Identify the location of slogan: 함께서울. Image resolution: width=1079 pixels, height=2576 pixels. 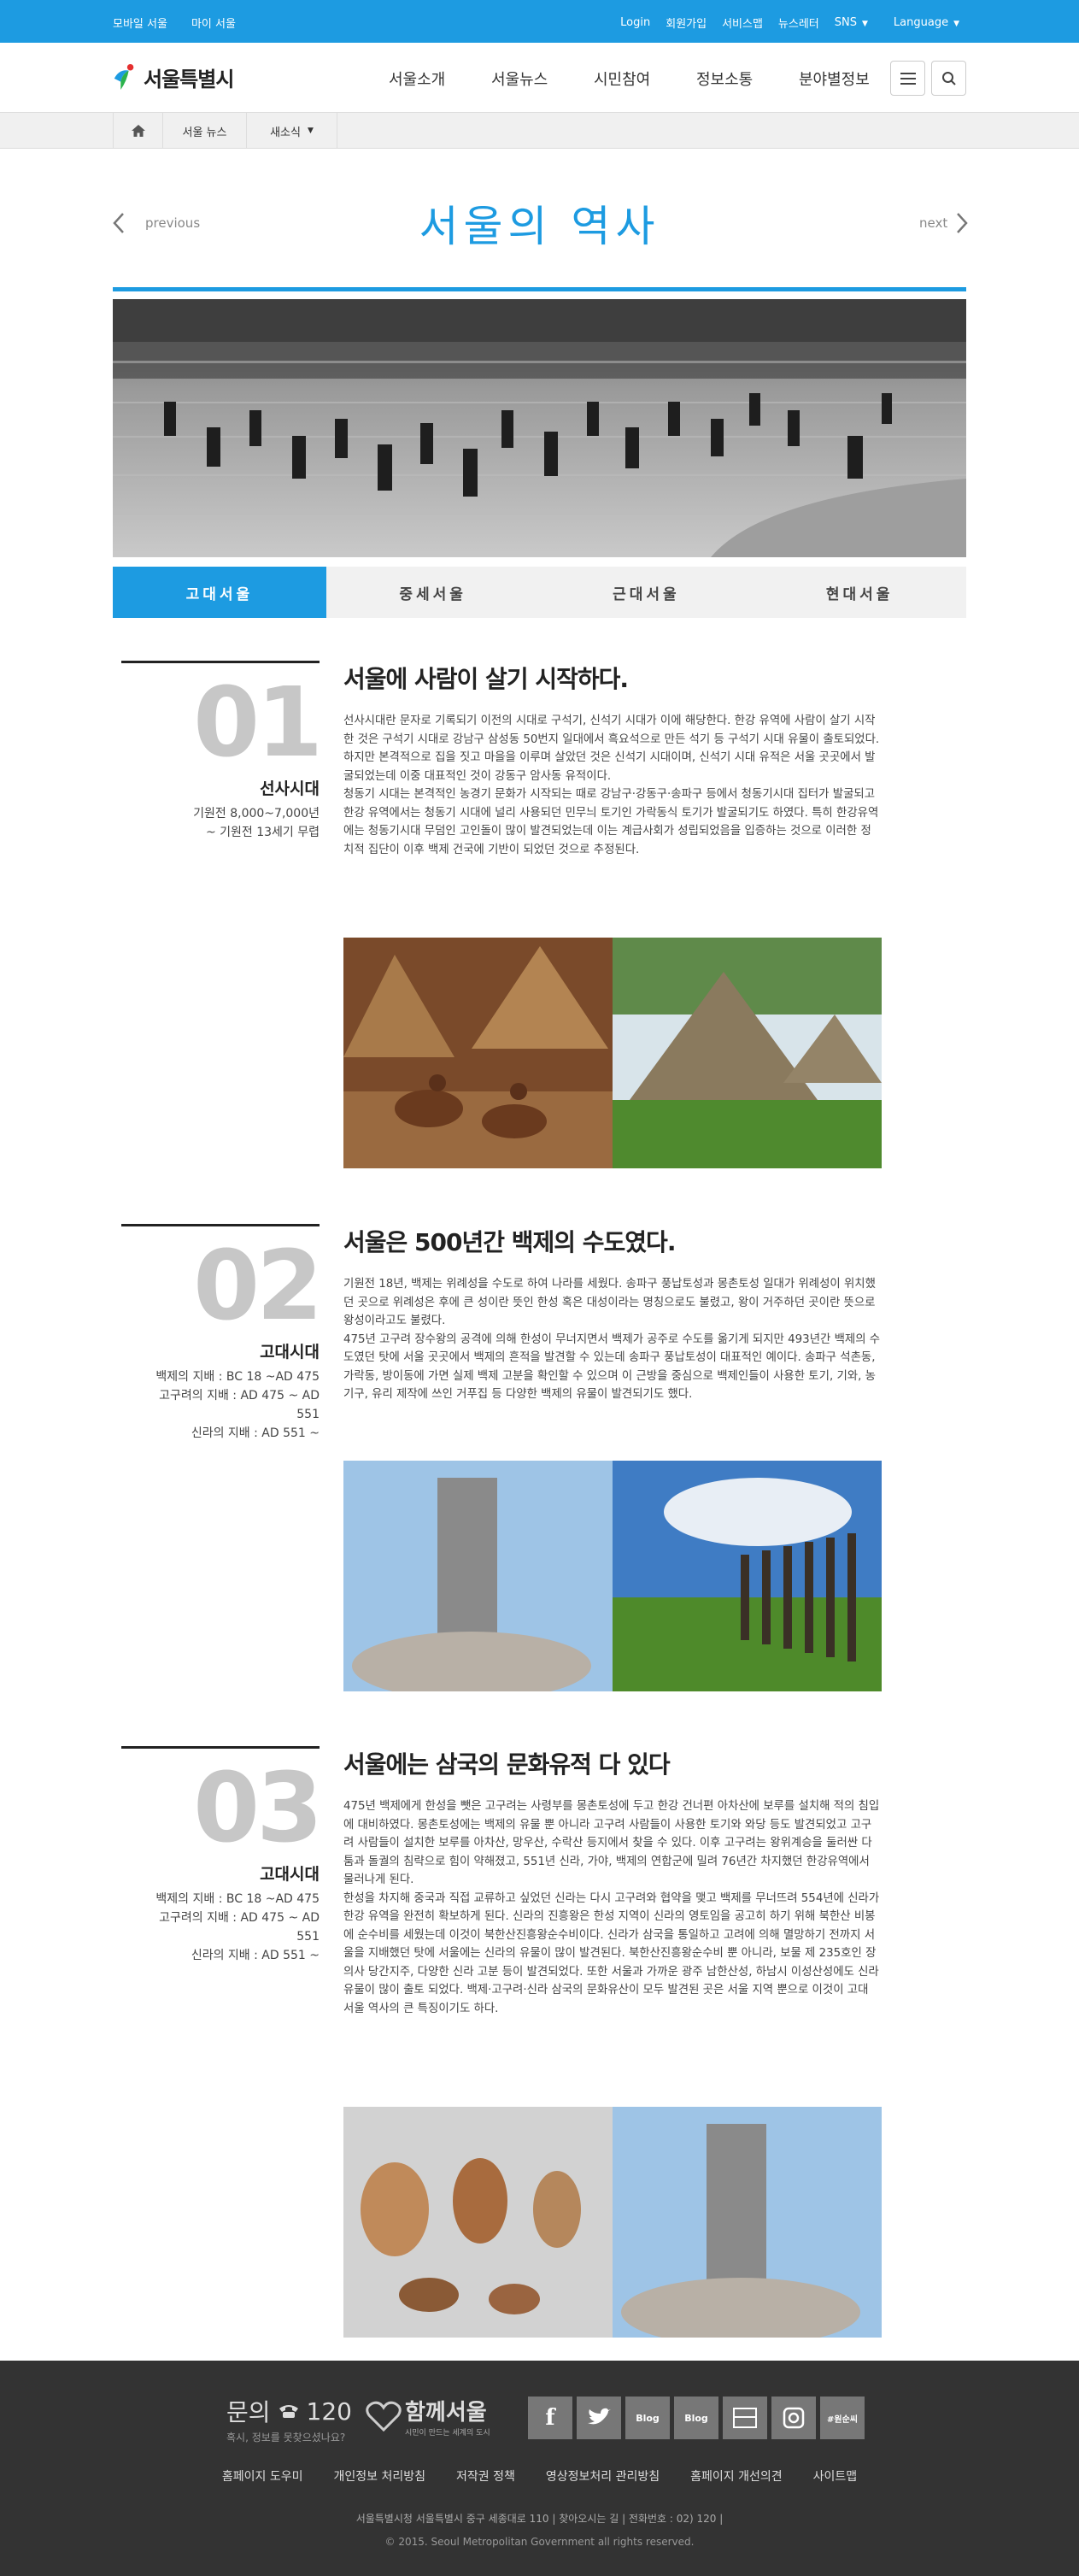
(446, 2413).